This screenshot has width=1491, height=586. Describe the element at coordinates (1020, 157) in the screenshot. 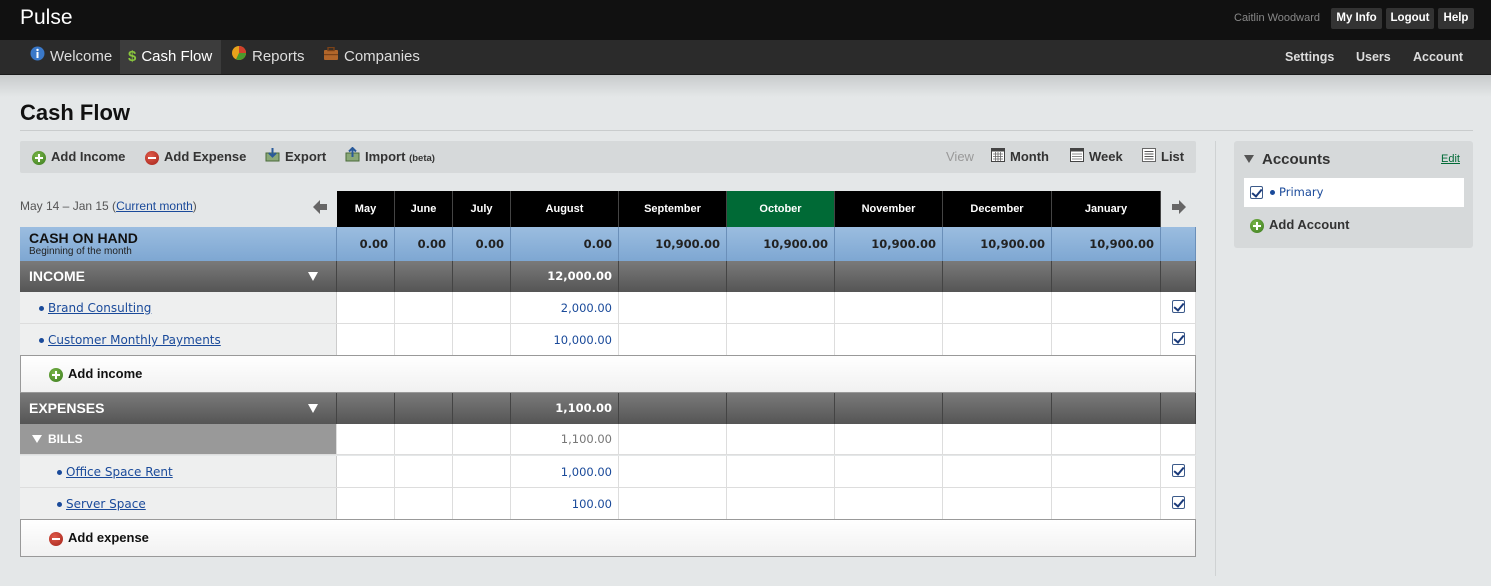

I see `view-month-button: Month` at that location.